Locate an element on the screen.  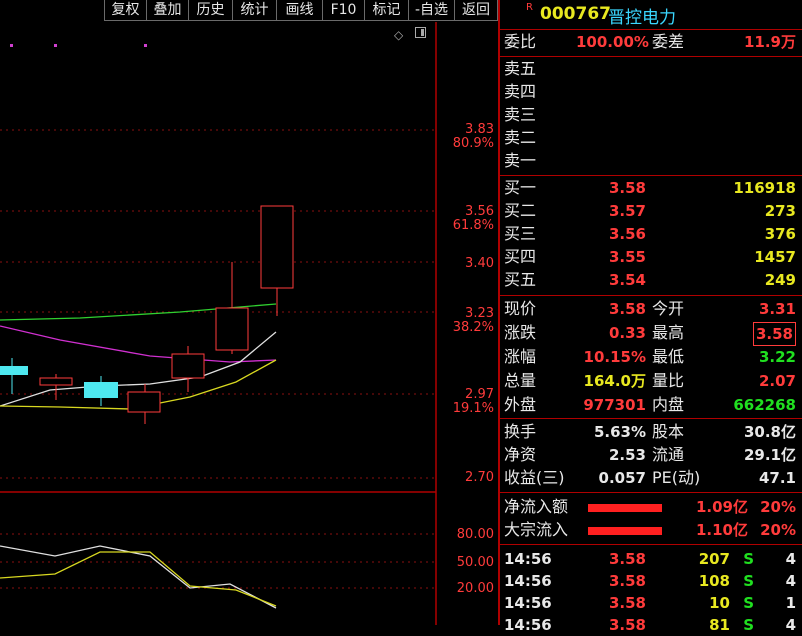
indicator-label: 80.00 is located at coordinates (475, 534).